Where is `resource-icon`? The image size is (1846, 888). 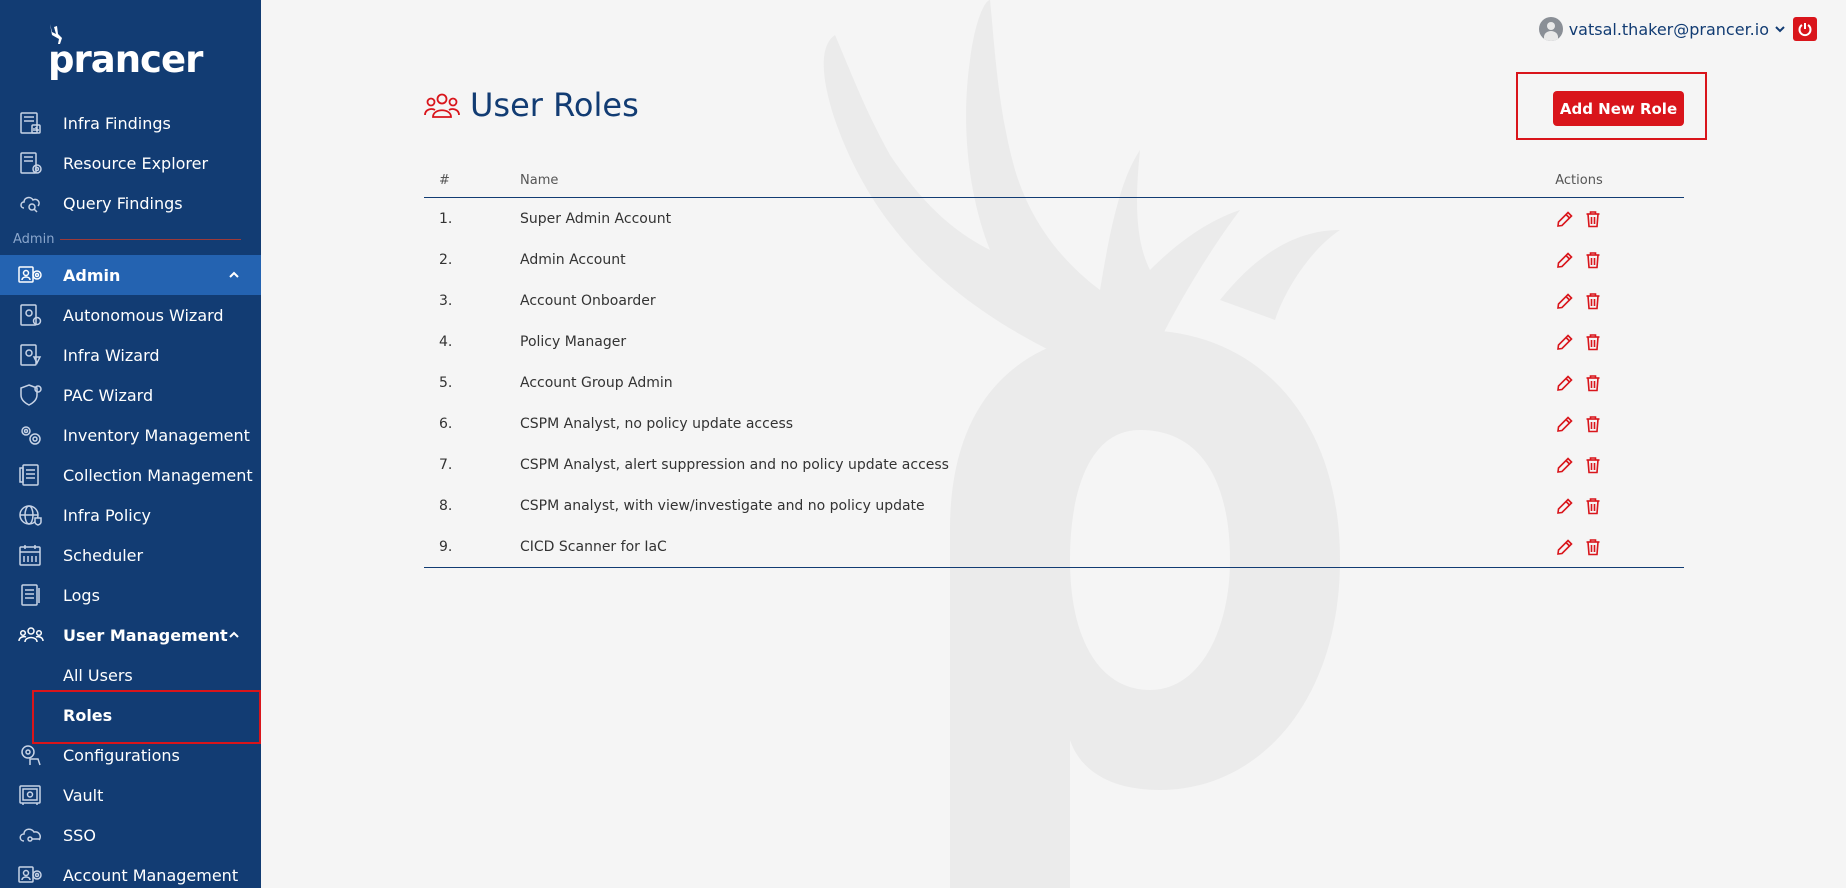
resource-icon is located at coordinates (31, 163).